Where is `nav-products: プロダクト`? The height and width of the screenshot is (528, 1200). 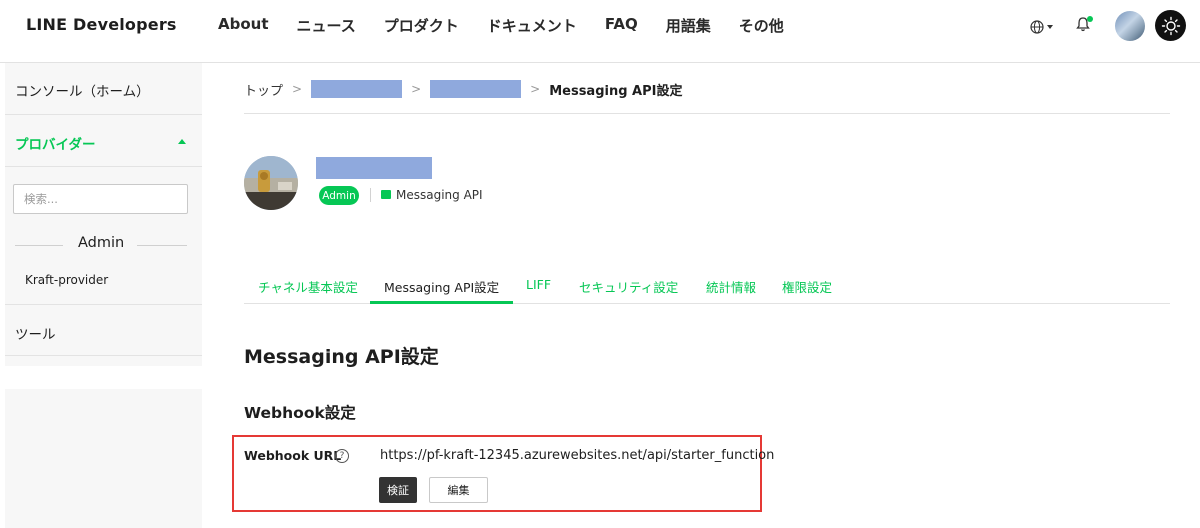
nav-products: プロダクト is located at coordinates (421, 25).